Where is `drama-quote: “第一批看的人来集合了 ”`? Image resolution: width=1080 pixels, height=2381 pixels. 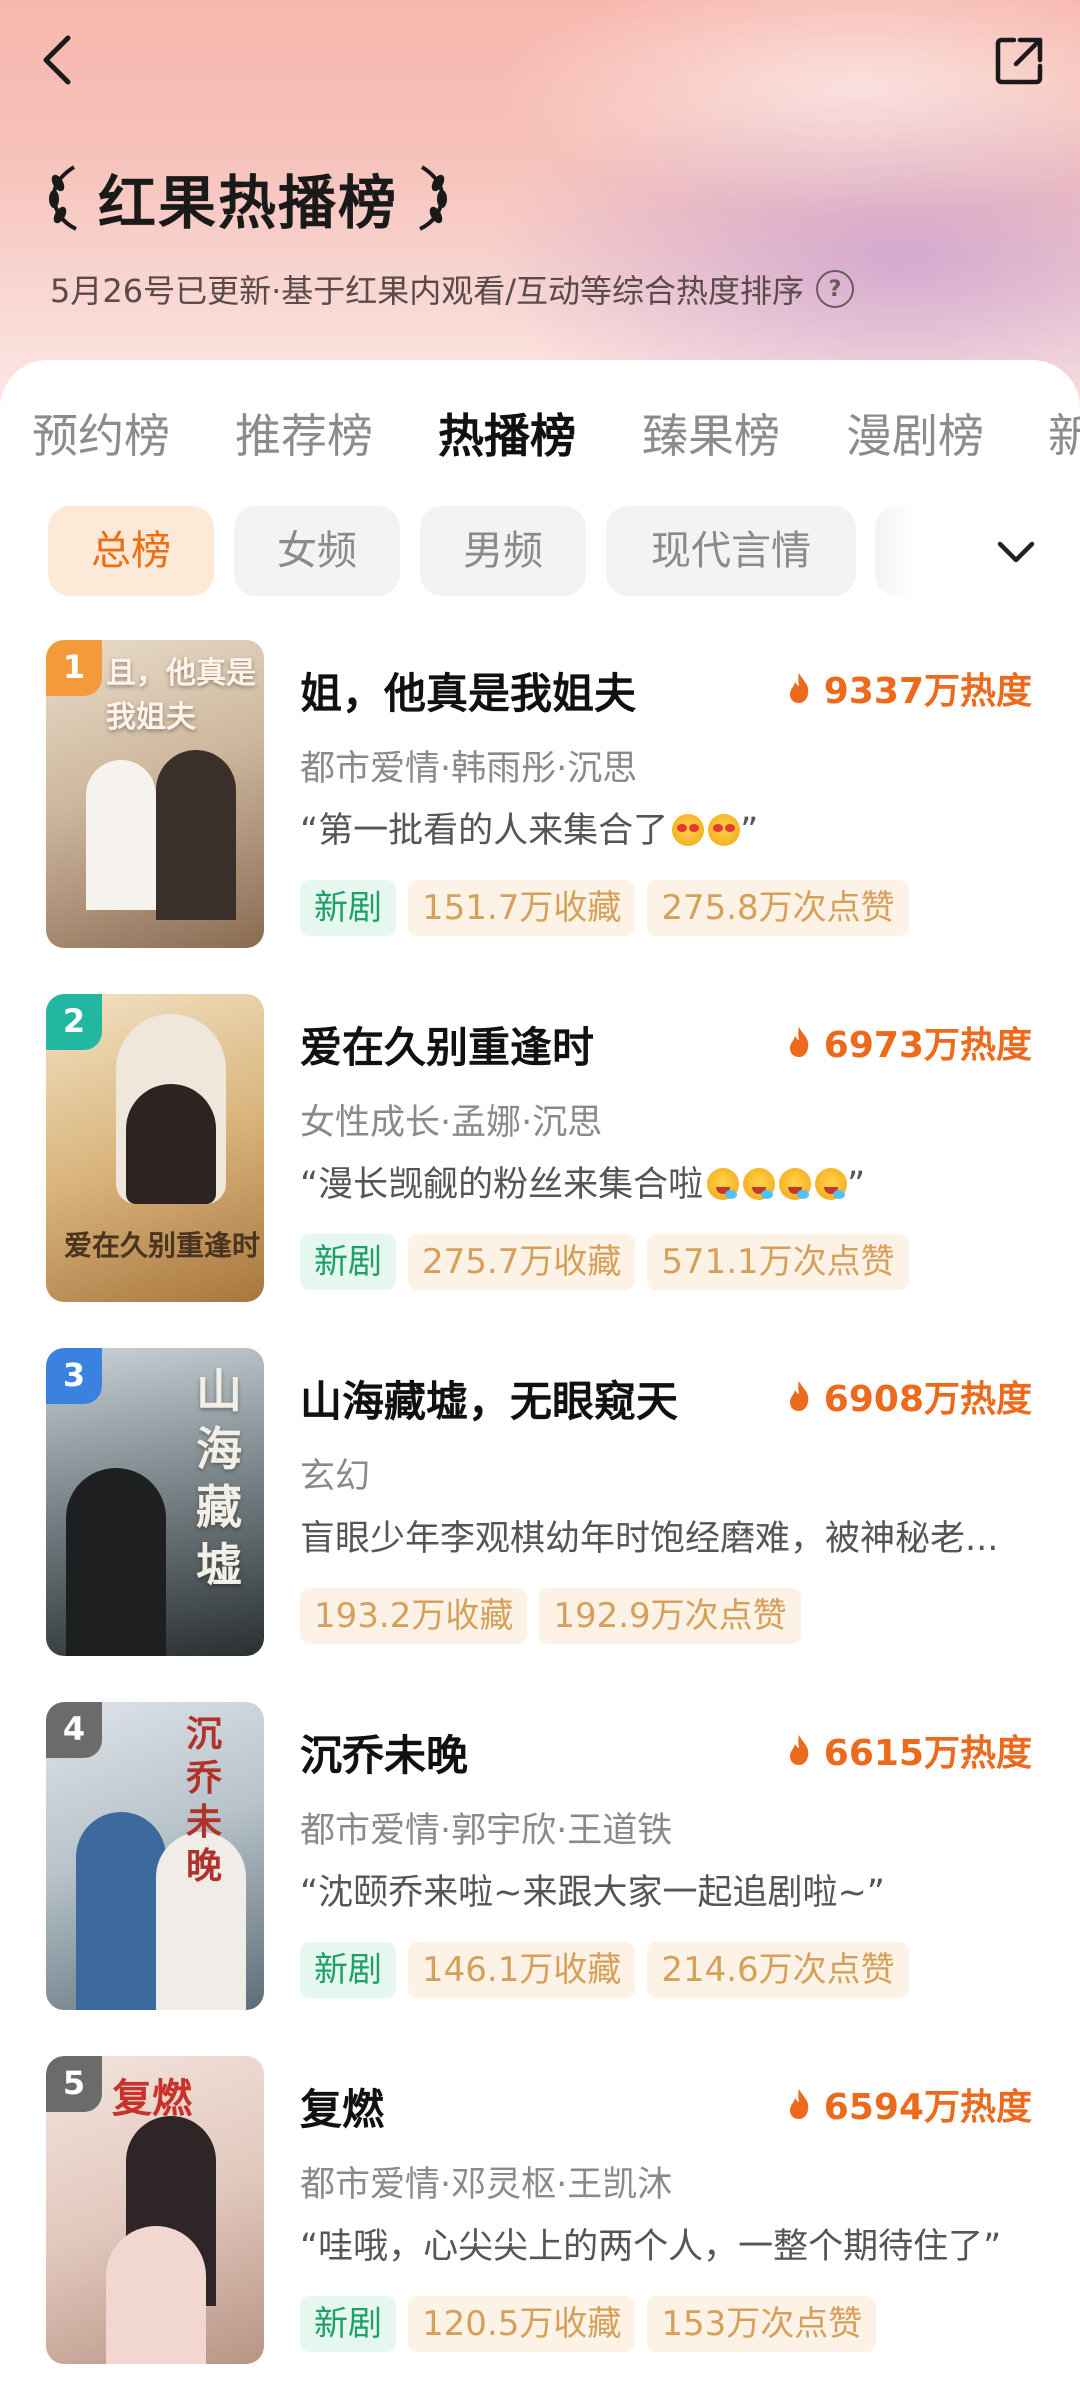
drama-quote: “第一批看的人来集合了 ” is located at coordinates (529, 827).